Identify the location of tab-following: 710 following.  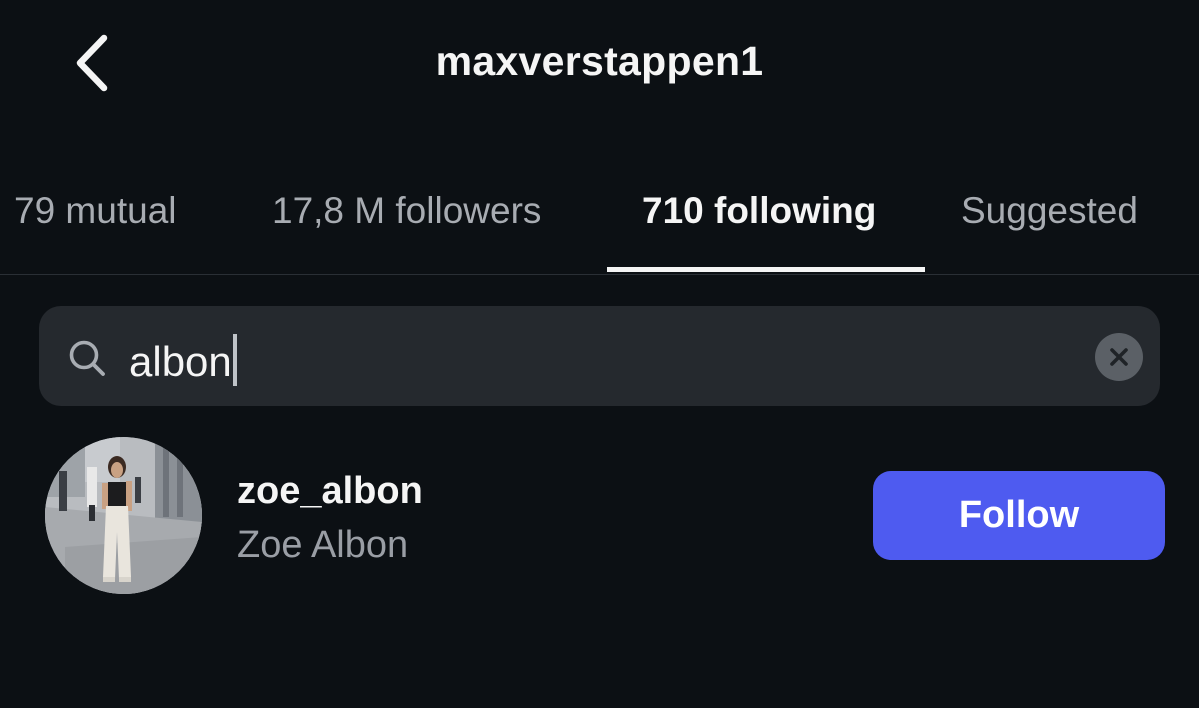
(759, 211).